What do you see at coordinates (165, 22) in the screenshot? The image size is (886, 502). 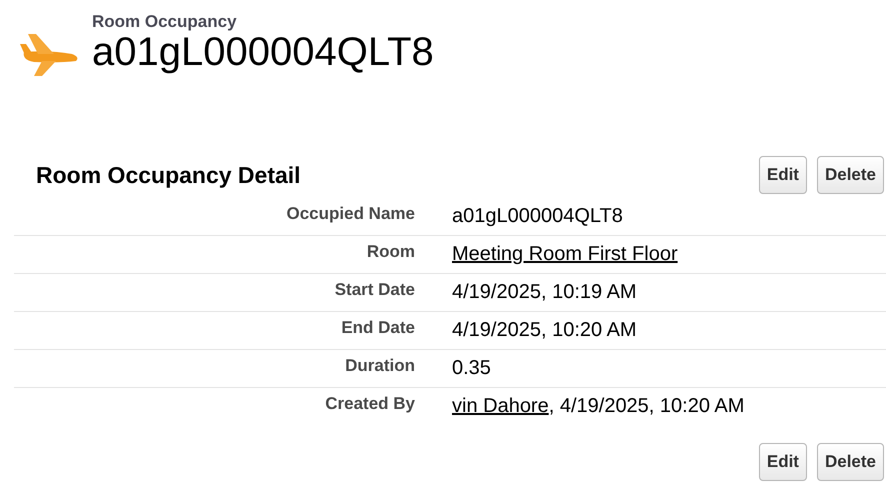 I see `object-type-label: Room Occupancy` at bounding box center [165, 22].